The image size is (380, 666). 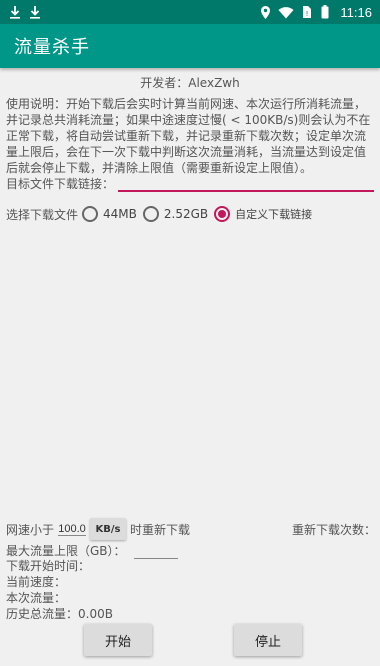 What do you see at coordinates (356, 12) in the screenshot?
I see `status-time: 11:16` at bounding box center [356, 12].